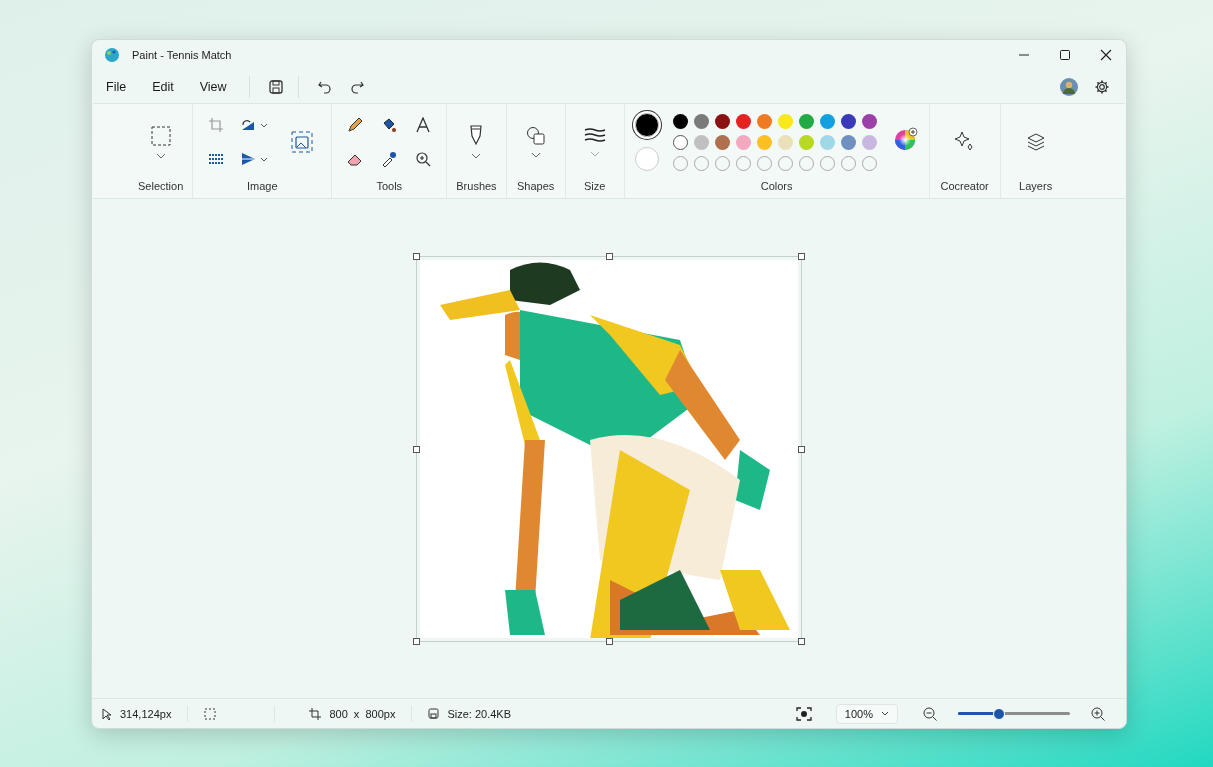  Describe the element at coordinates (213, 86) in the screenshot. I see `menu-item: View` at that location.